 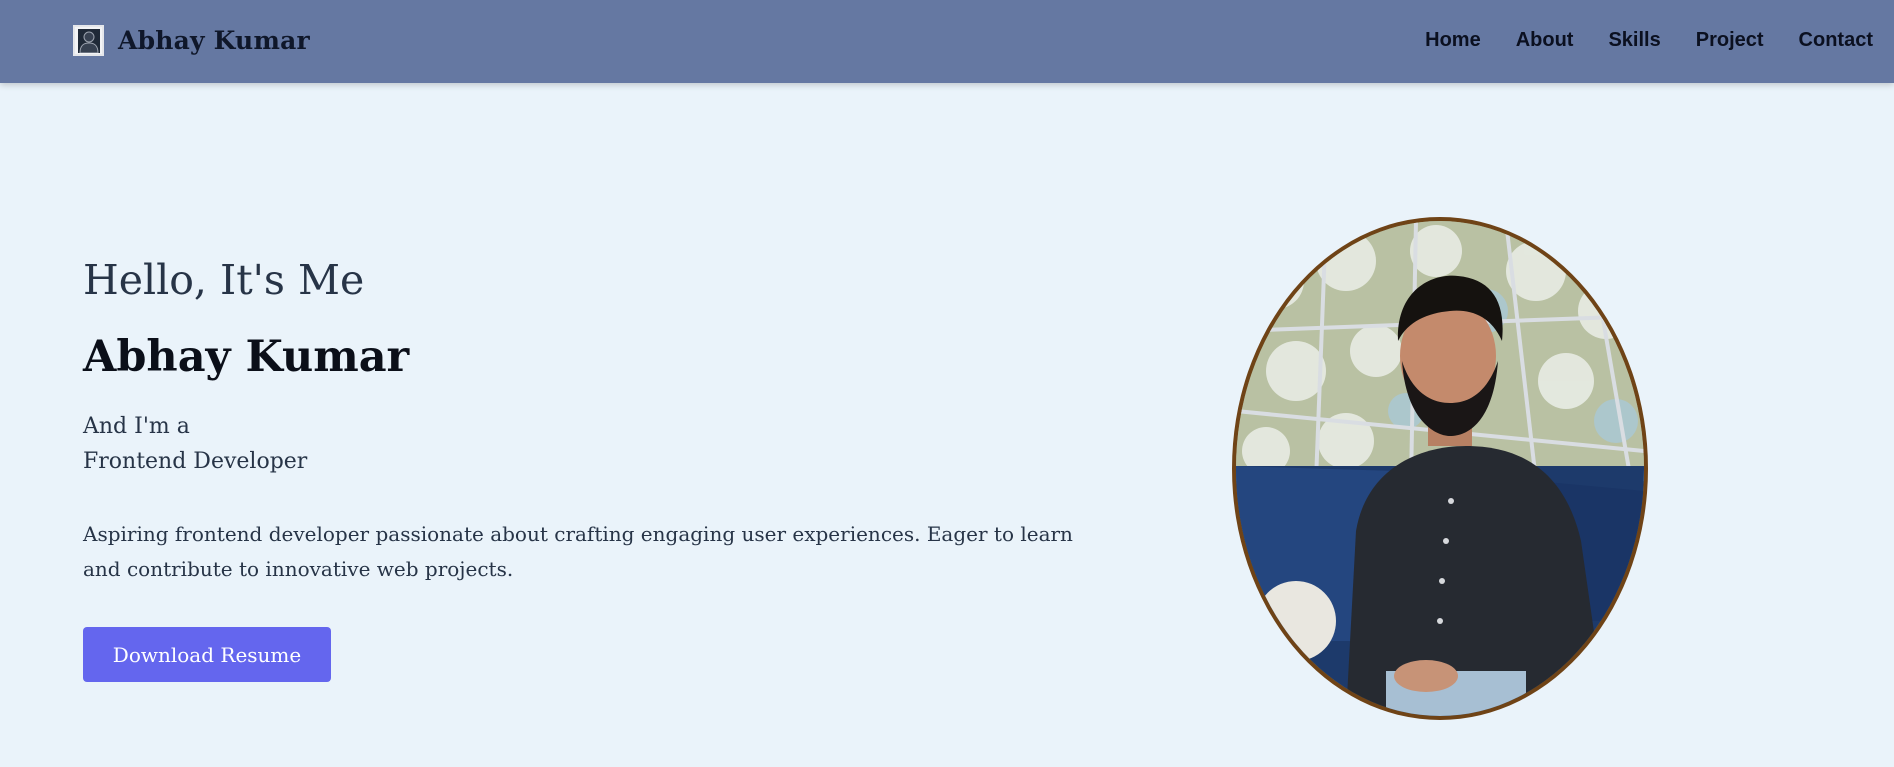 What do you see at coordinates (195, 461) in the screenshot?
I see `role-title: Frontend Developer` at bounding box center [195, 461].